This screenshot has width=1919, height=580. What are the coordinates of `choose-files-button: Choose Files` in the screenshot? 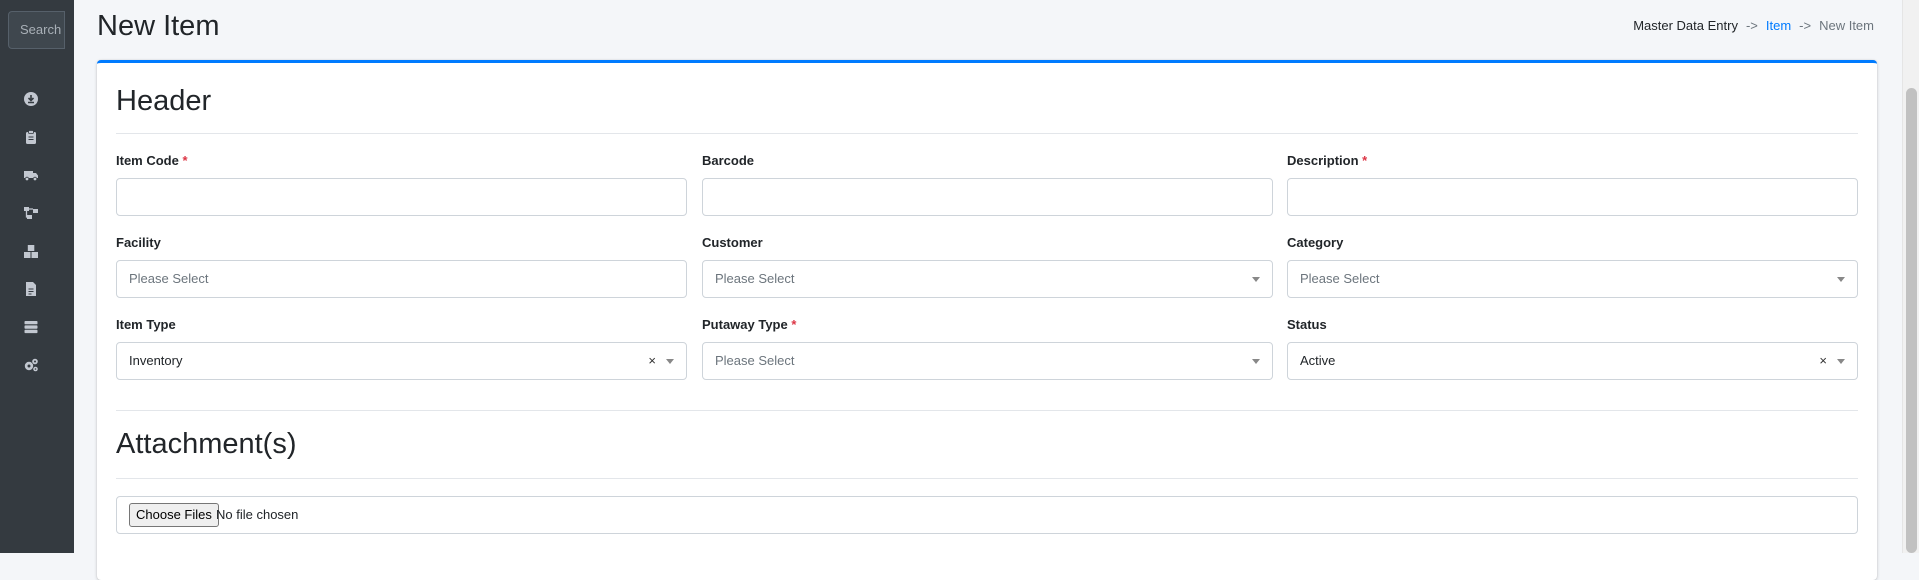 It's located at (174, 515).